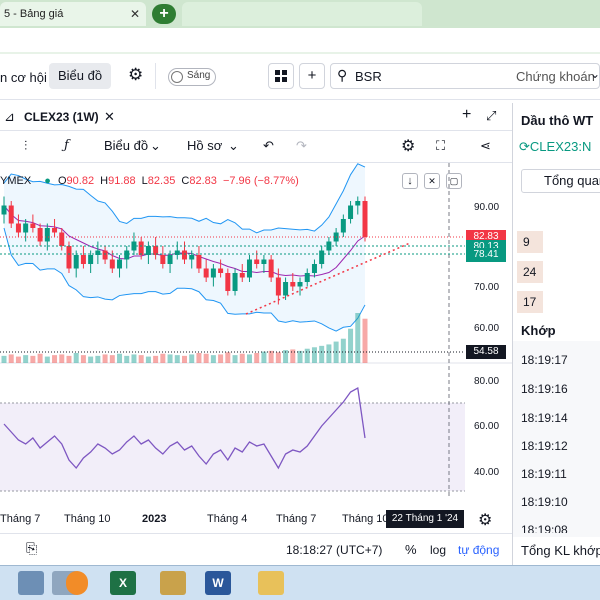 This screenshot has width=600, height=600. I want to click on chart-symbol-title: CLEX23 (1W), so click(61, 117).